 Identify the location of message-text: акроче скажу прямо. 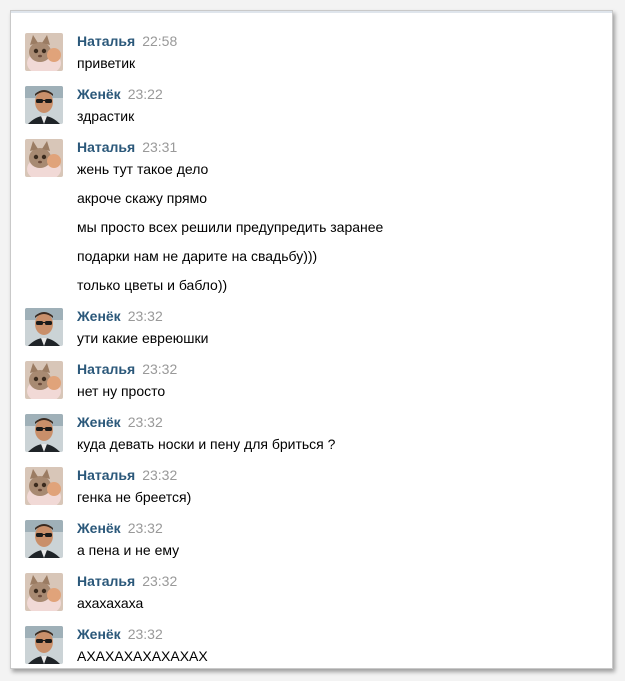
(142, 198).